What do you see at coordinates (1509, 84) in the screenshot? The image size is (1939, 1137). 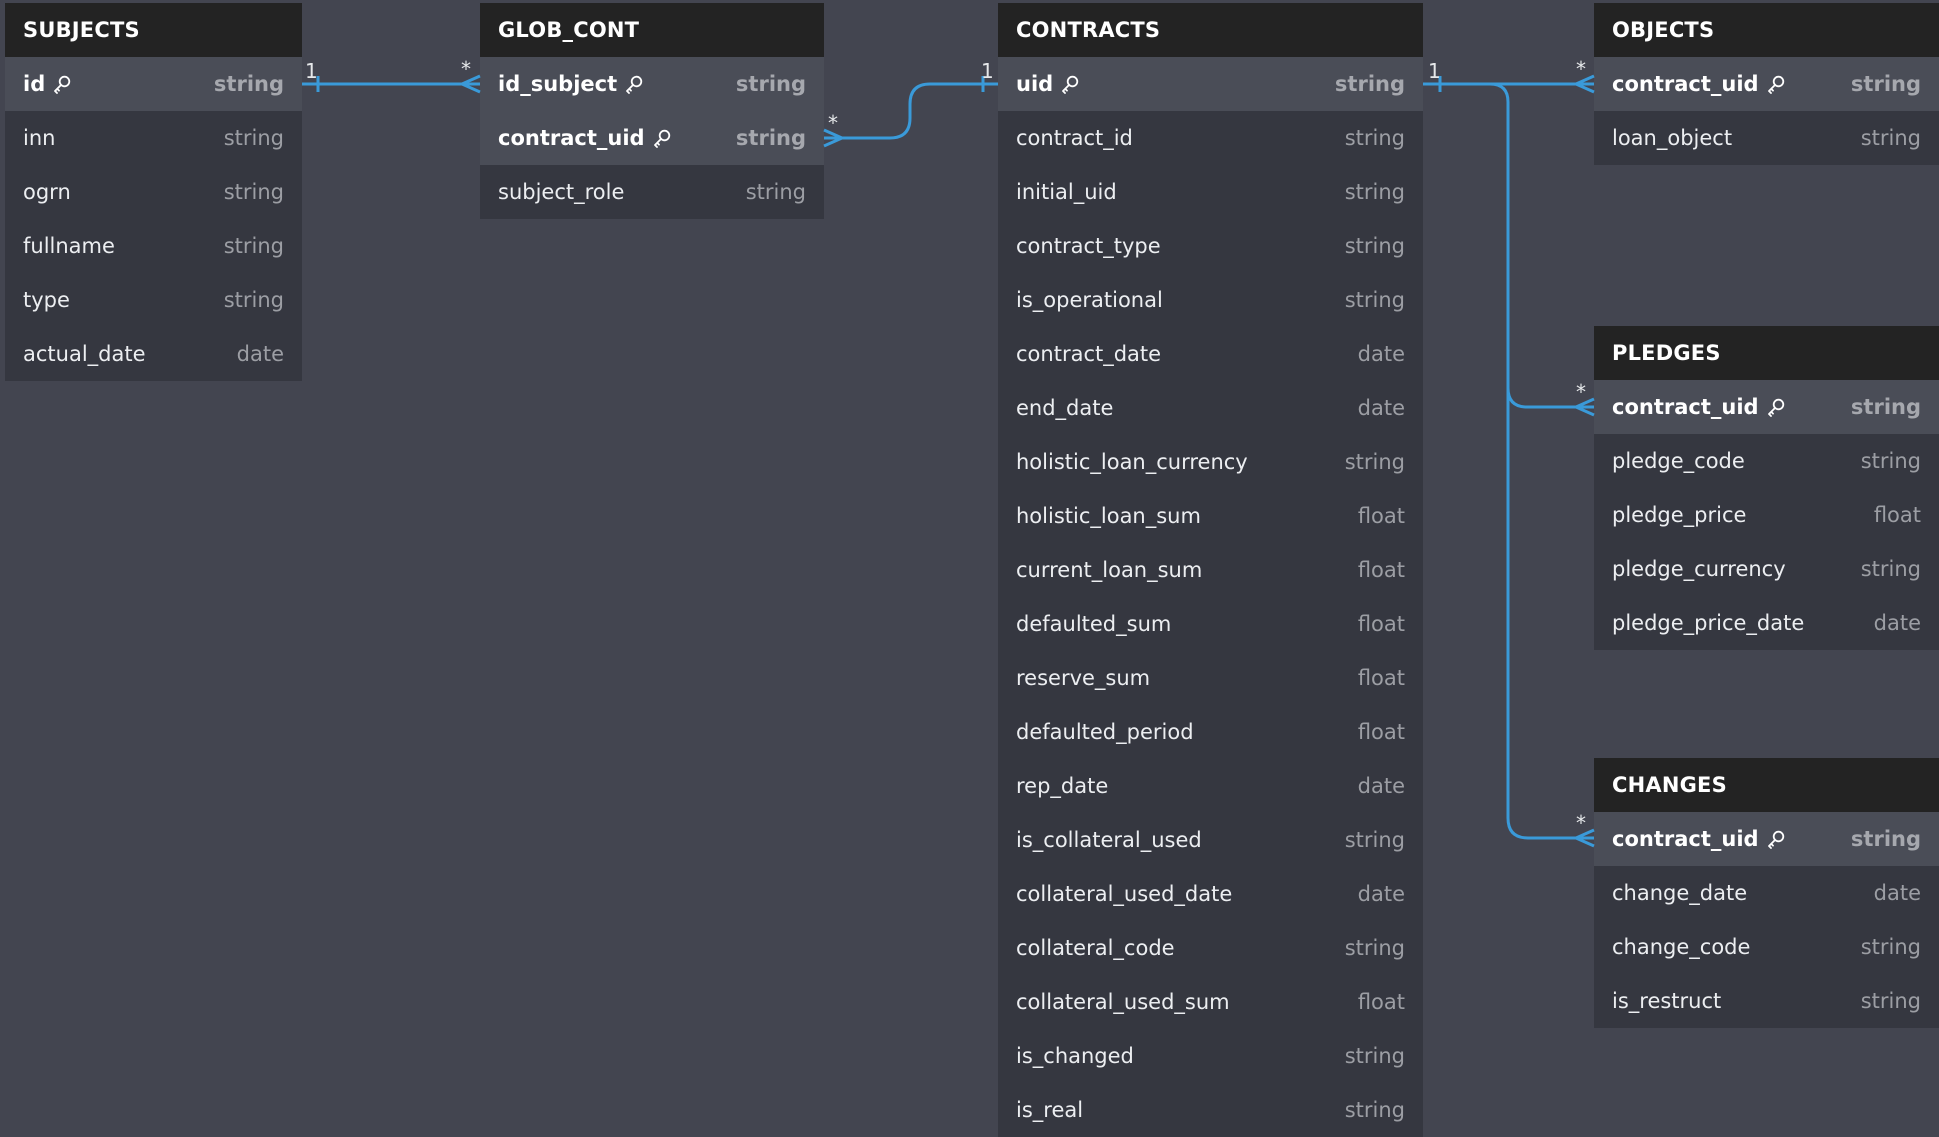 I see `relation-contracts-objects` at bounding box center [1509, 84].